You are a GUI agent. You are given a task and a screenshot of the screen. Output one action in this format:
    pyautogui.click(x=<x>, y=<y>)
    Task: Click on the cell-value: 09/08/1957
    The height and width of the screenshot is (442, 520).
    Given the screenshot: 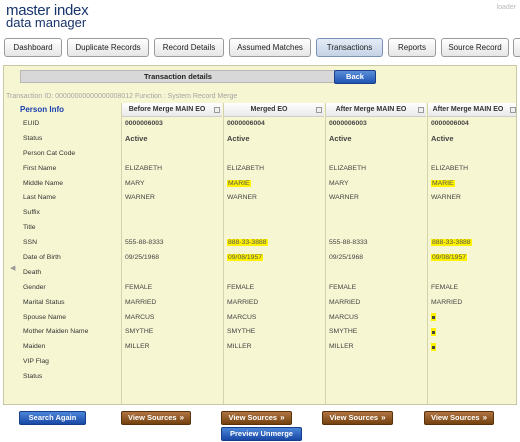 What is the action you would take?
    pyautogui.click(x=449, y=258)
    